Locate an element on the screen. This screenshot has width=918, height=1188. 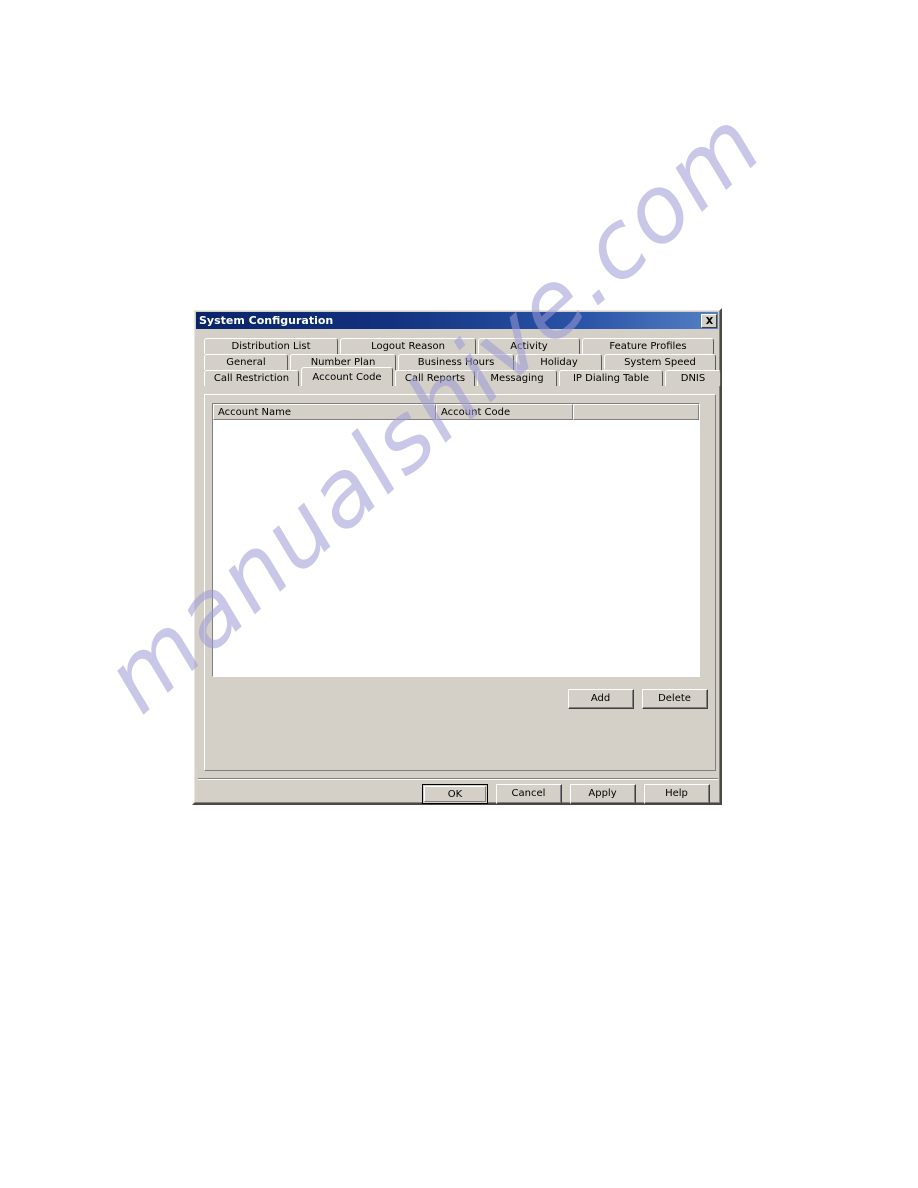
help-button-label: Help is located at coordinates (677, 794).